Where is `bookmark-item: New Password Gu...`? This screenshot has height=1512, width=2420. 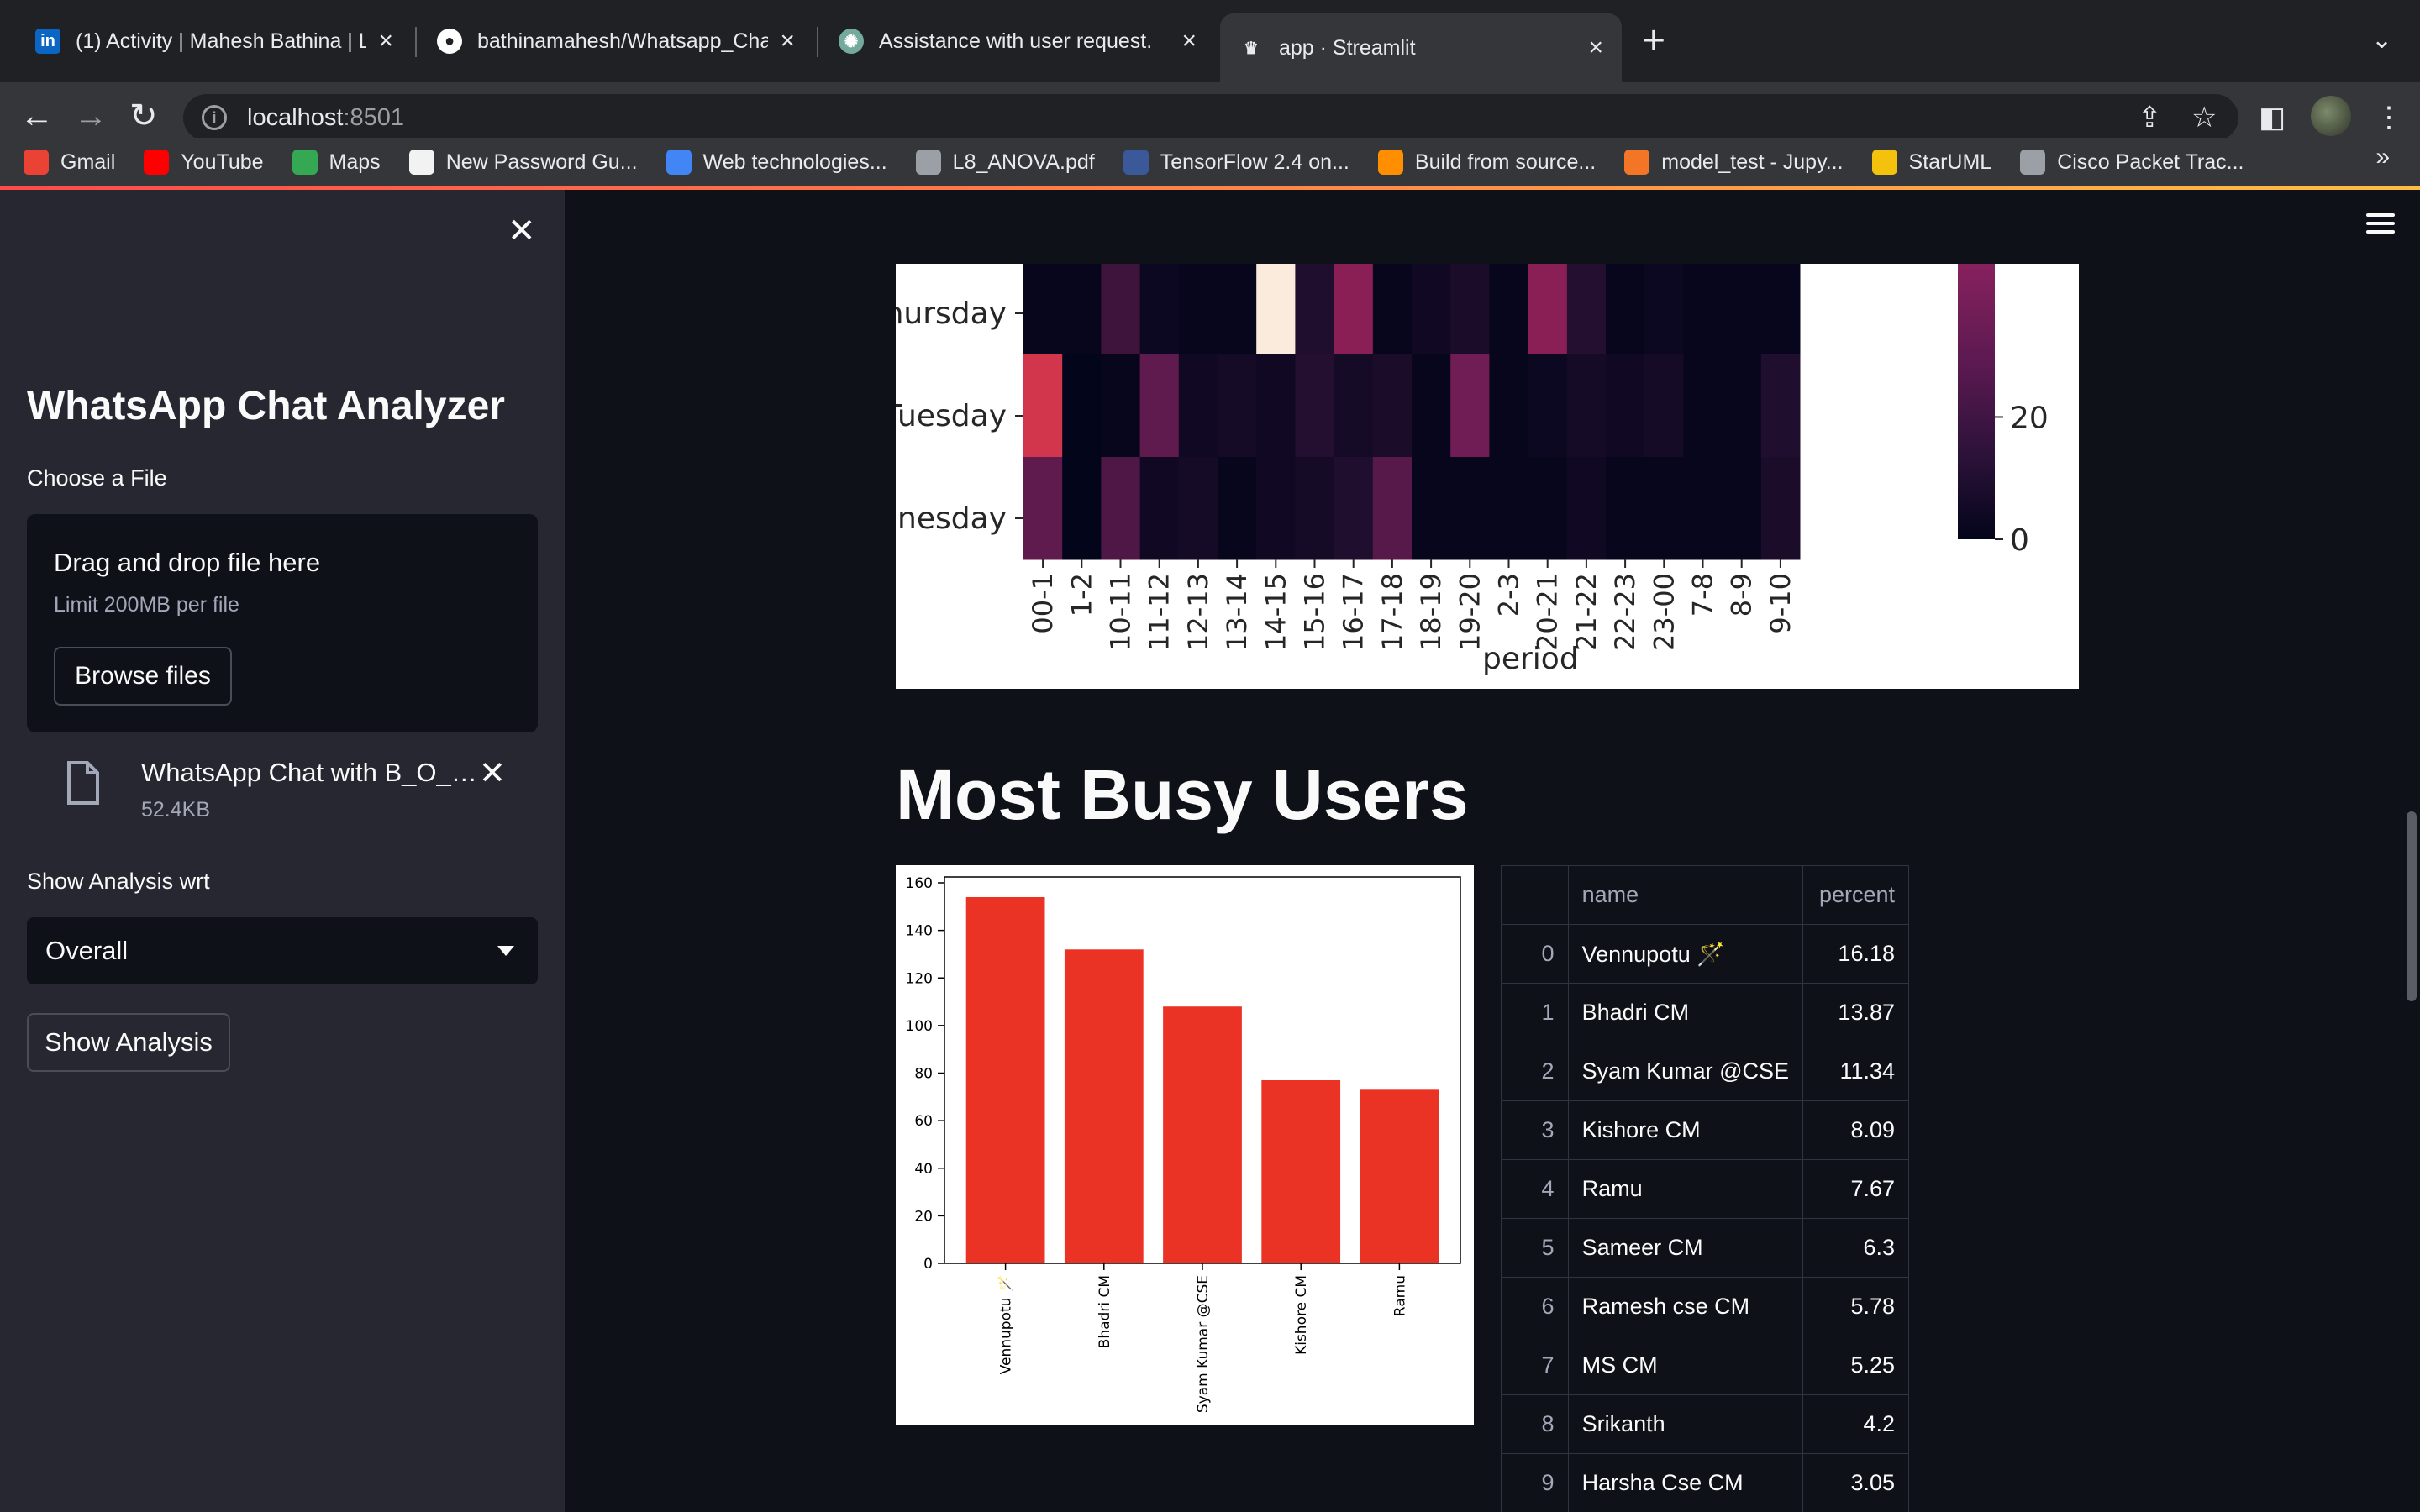
bookmark-item: New Password Gu... is located at coordinates (523, 162).